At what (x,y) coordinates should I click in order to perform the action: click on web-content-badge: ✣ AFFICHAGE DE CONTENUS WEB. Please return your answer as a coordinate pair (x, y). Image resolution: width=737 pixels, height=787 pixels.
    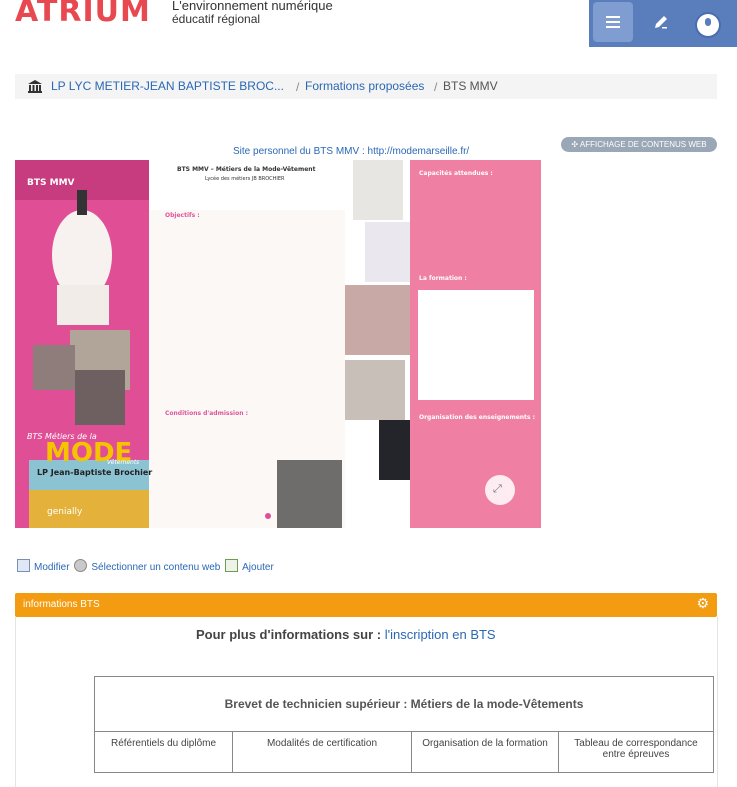
    Looking at the image, I should click on (639, 144).